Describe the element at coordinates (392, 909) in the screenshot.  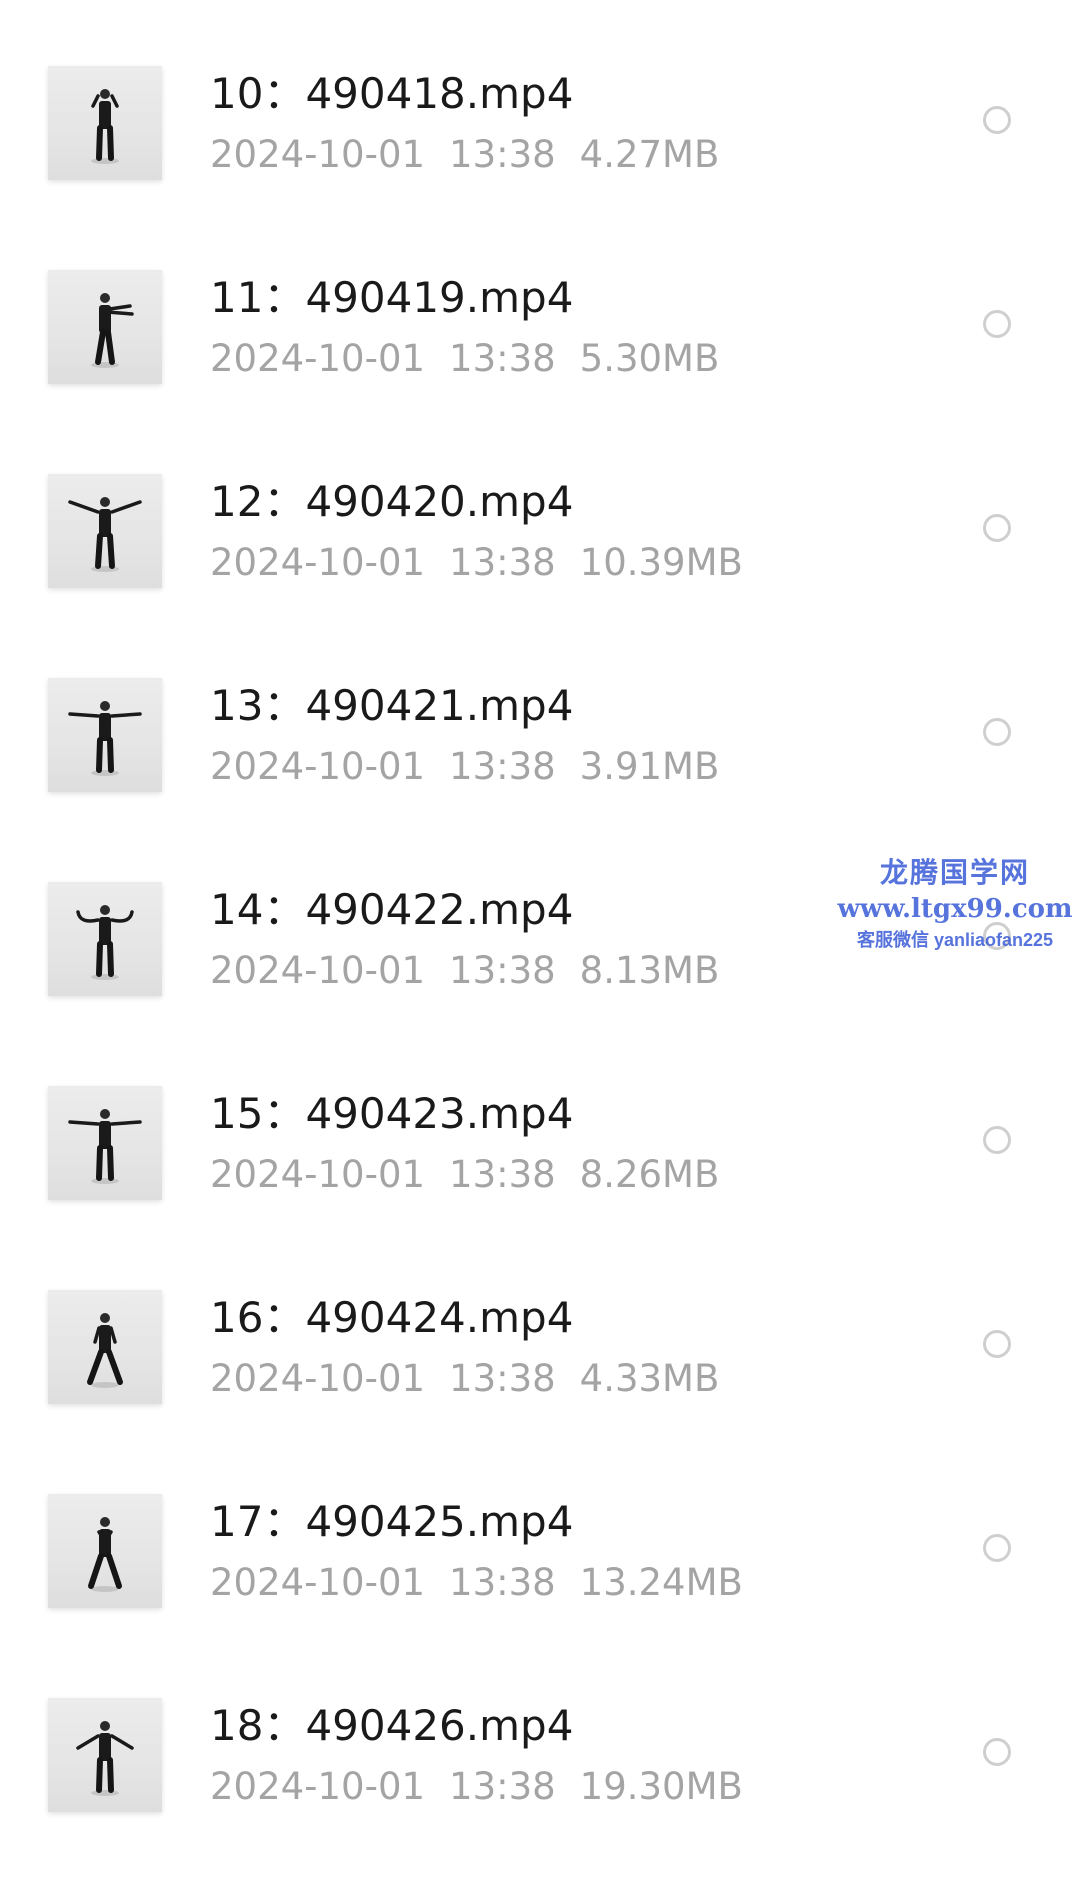
I see `file-name: 14：490422.mp4` at that location.